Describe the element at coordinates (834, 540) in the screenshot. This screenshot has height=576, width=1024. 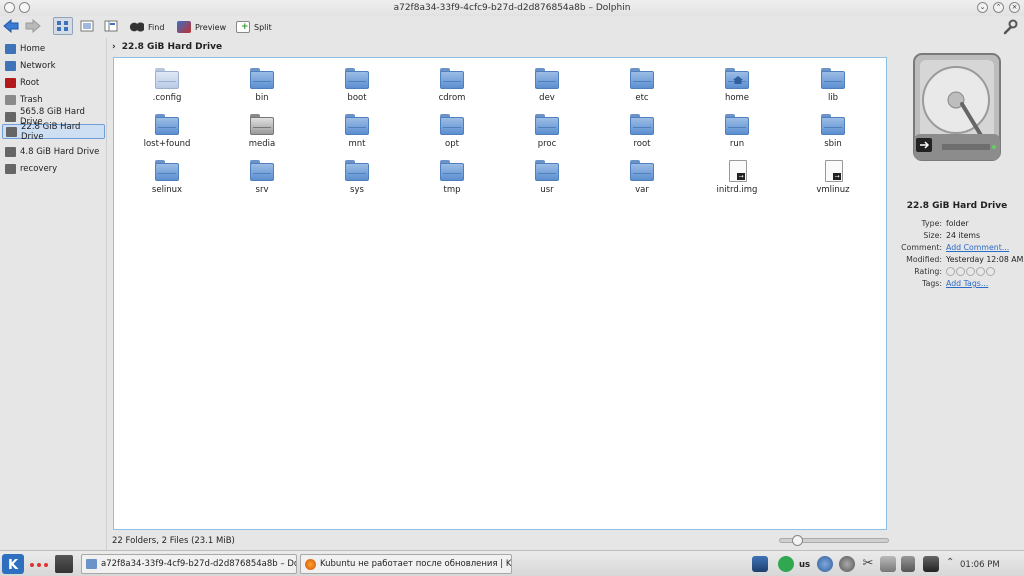
I see `zoom-slider` at that location.